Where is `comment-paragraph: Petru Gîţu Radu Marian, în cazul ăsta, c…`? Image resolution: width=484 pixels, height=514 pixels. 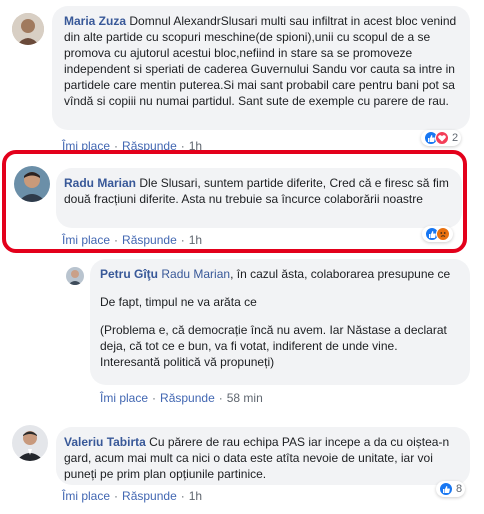
comment-paragraph: Petru Gîţu Radu Marian, în cazul ăsta, c… is located at coordinates (279, 274).